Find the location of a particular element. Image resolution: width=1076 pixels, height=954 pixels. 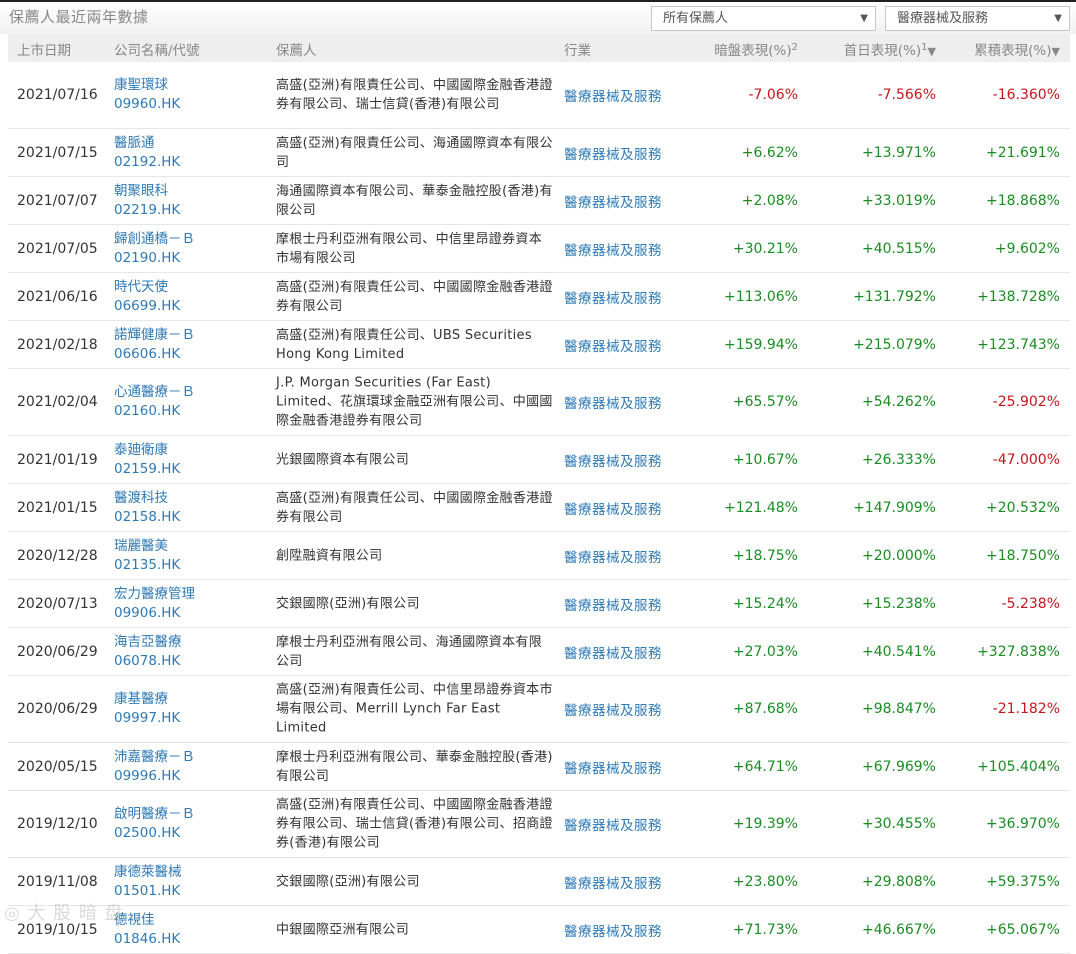

cumulative-value: +20.532% is located at coordinates (1022, 507).